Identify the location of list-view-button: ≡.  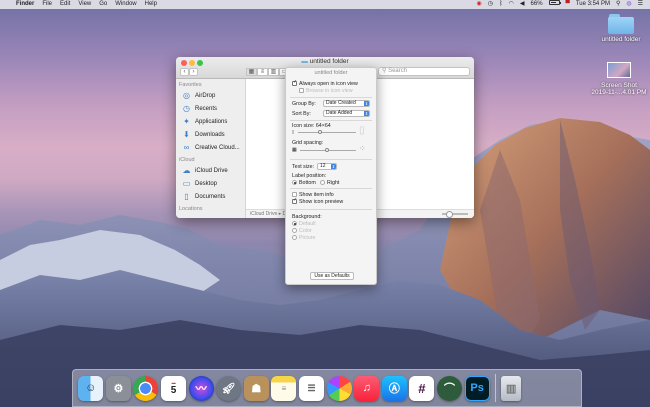
(262, 72).